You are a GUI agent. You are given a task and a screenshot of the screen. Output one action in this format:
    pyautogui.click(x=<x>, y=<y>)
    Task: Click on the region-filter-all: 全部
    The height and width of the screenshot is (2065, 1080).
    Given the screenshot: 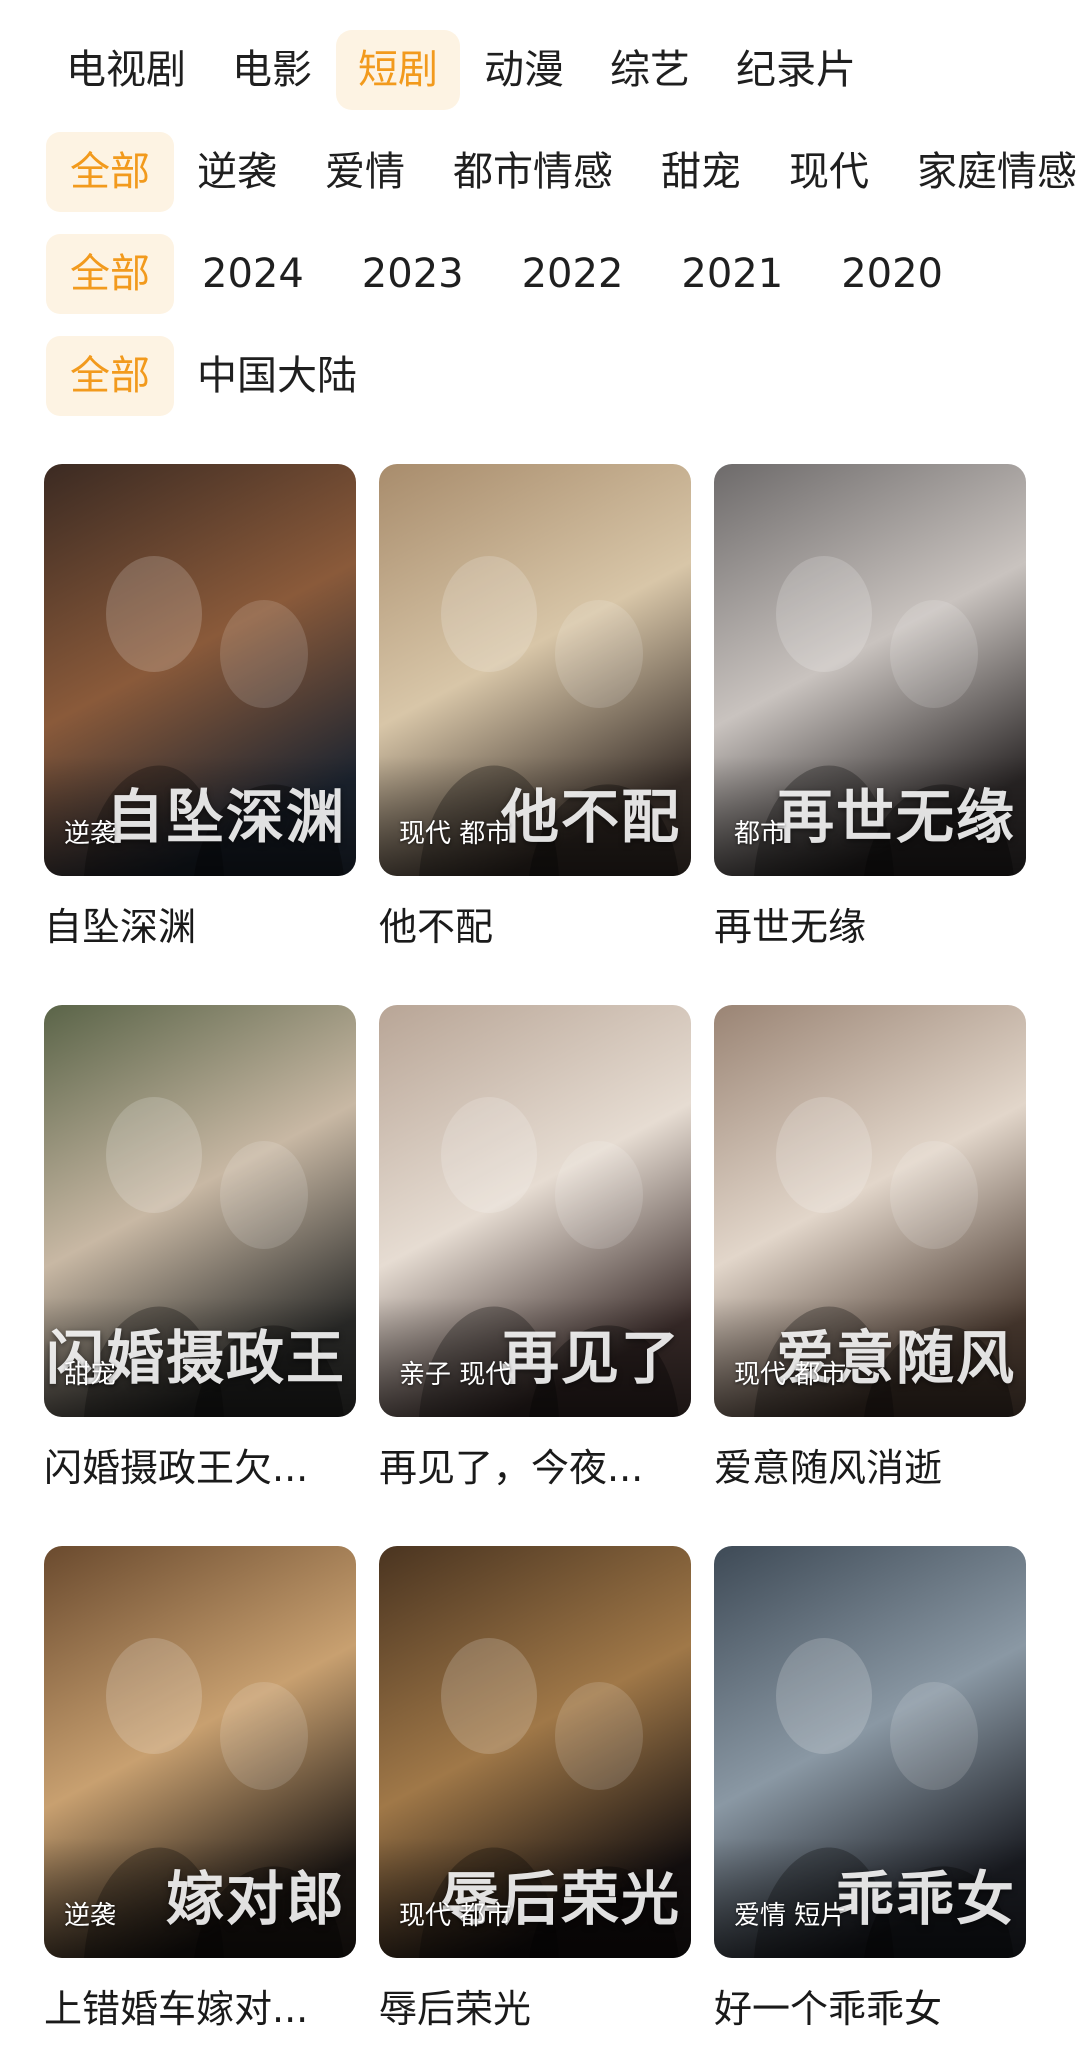 What is the action you would take?
    pyautogui.click(x=110, y=376)
    